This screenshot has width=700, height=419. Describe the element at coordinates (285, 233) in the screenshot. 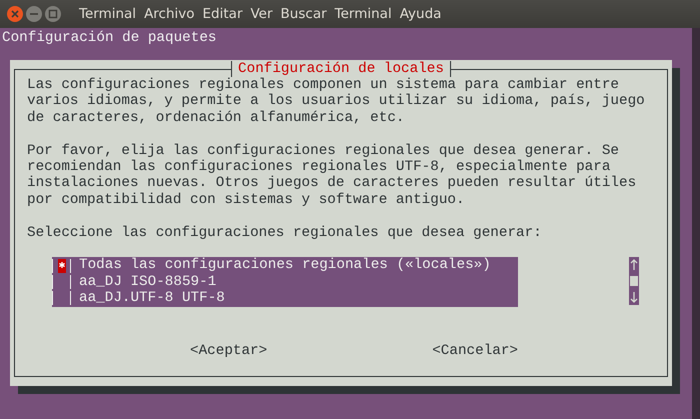

I see `dialog-paragraph: Seleccione las configuraciones regionales que desea generar:` at that location.